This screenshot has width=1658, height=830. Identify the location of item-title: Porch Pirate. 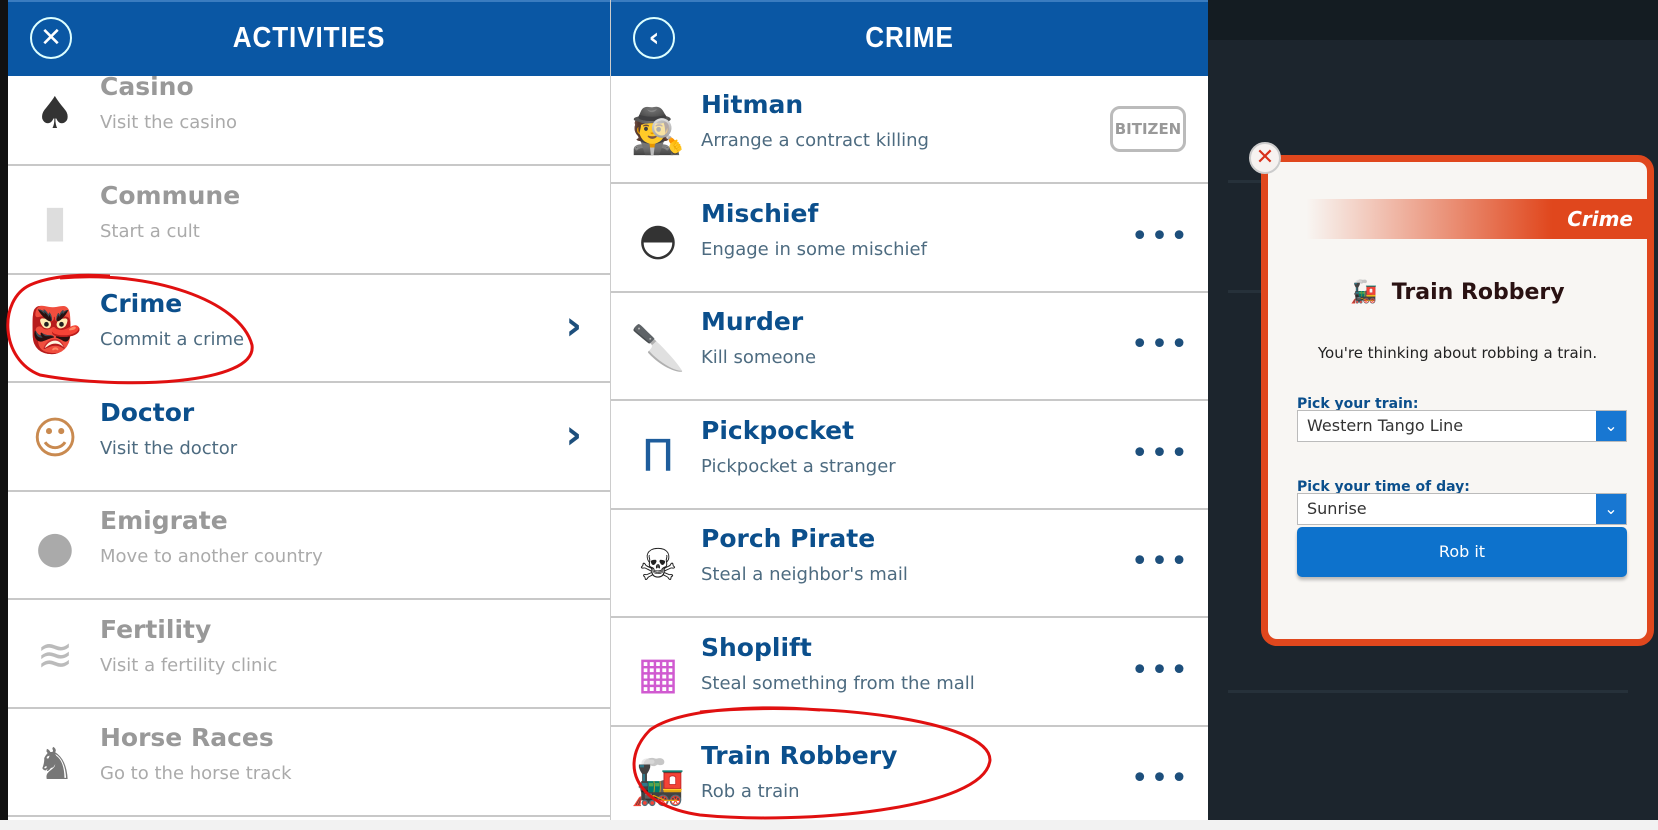
(788, 538).